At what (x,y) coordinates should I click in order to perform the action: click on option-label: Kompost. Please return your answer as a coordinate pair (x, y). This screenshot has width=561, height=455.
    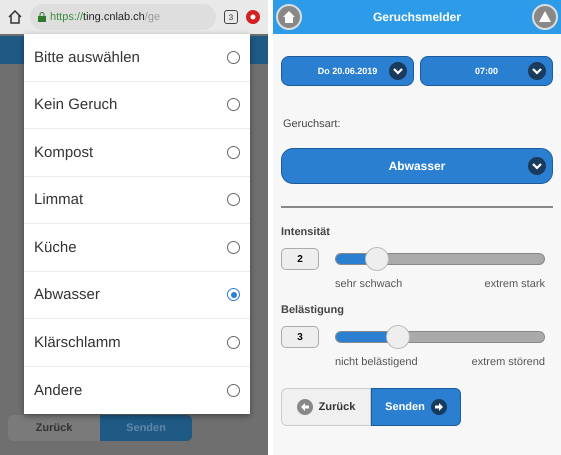
    Looking at the image, I should click on (64, 152).